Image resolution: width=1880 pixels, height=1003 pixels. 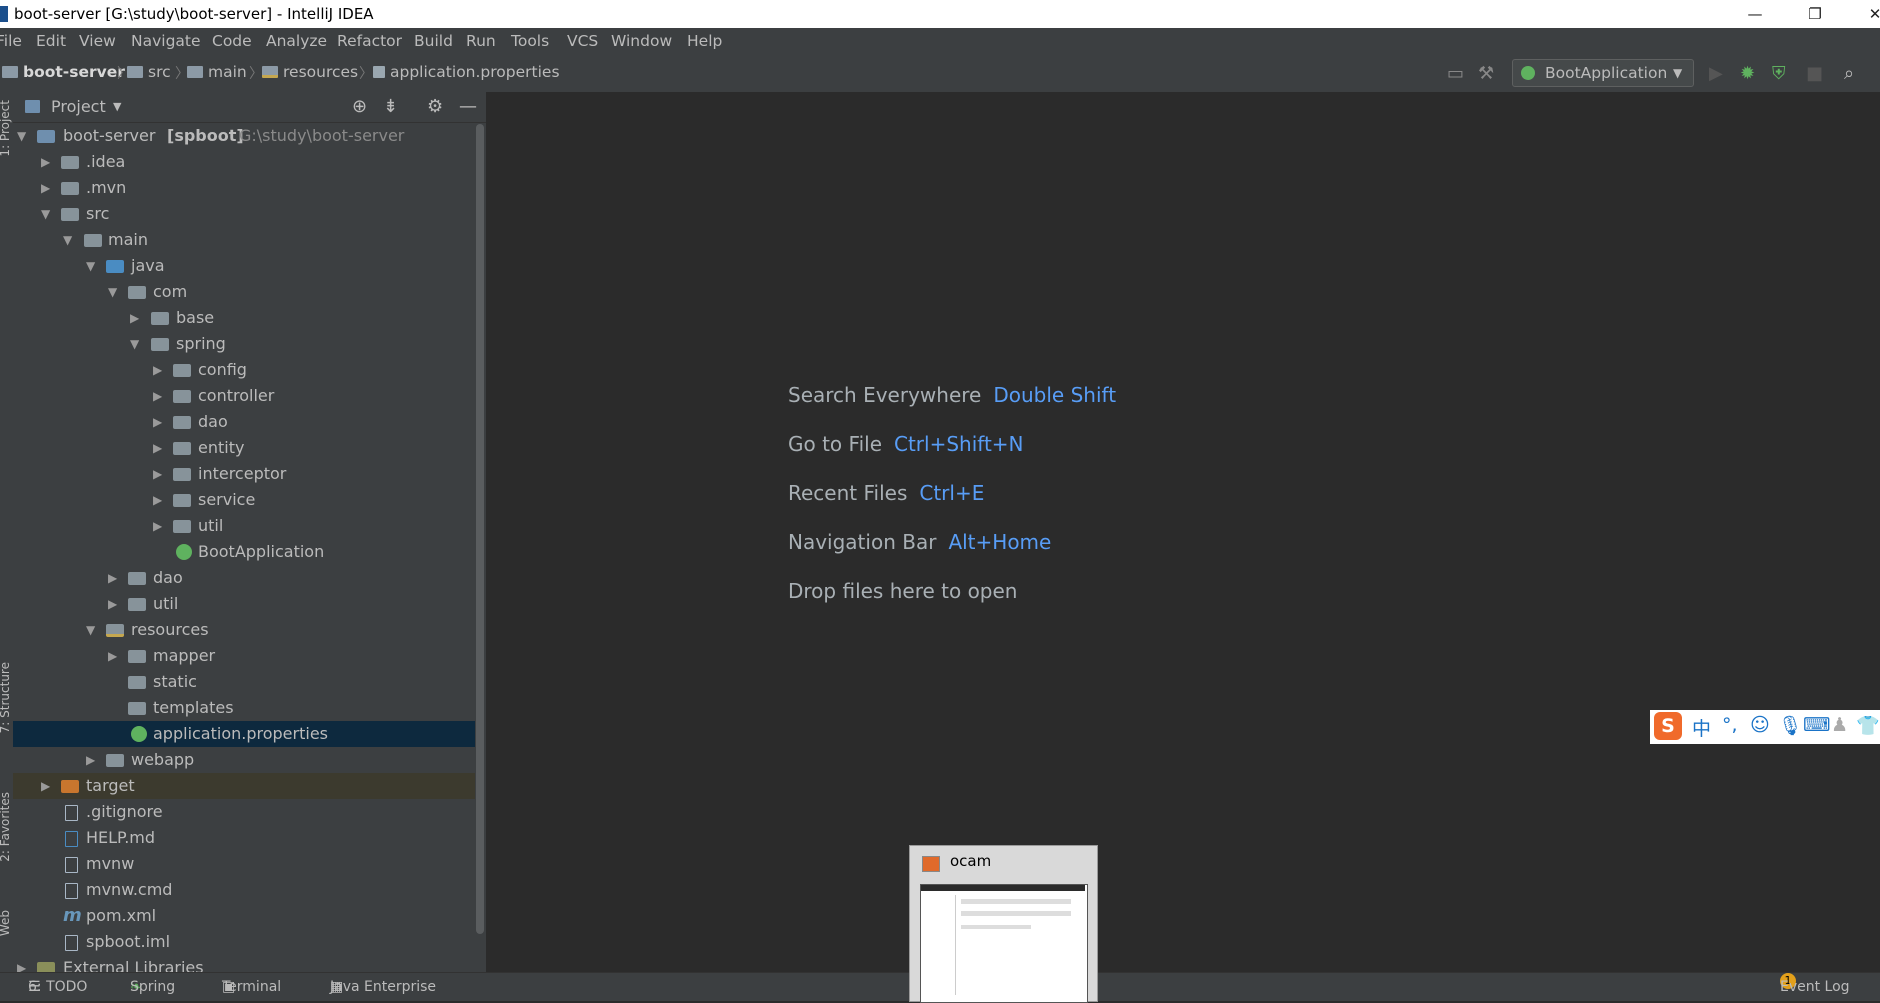 What do you see at coordinates (117, 107) in the screenshot?
I see `chevron-down-icon: ▼` at bounding box center [117, 107].